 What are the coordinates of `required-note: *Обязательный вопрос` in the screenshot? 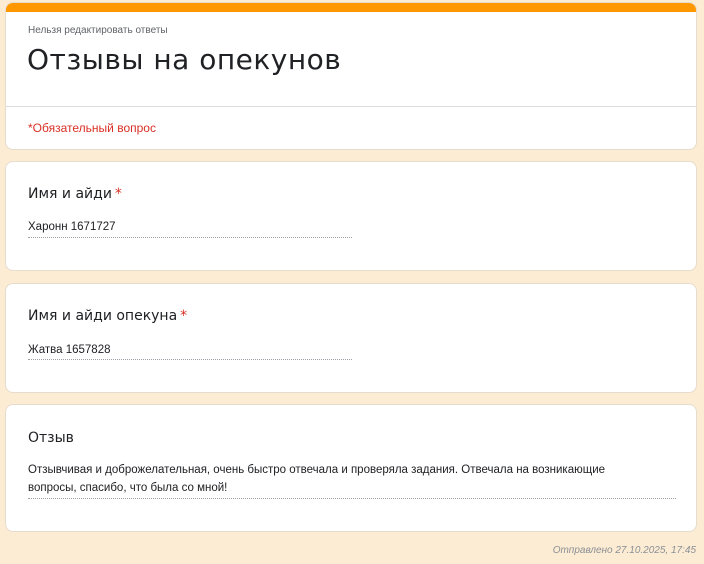 It's located at (92, 128).